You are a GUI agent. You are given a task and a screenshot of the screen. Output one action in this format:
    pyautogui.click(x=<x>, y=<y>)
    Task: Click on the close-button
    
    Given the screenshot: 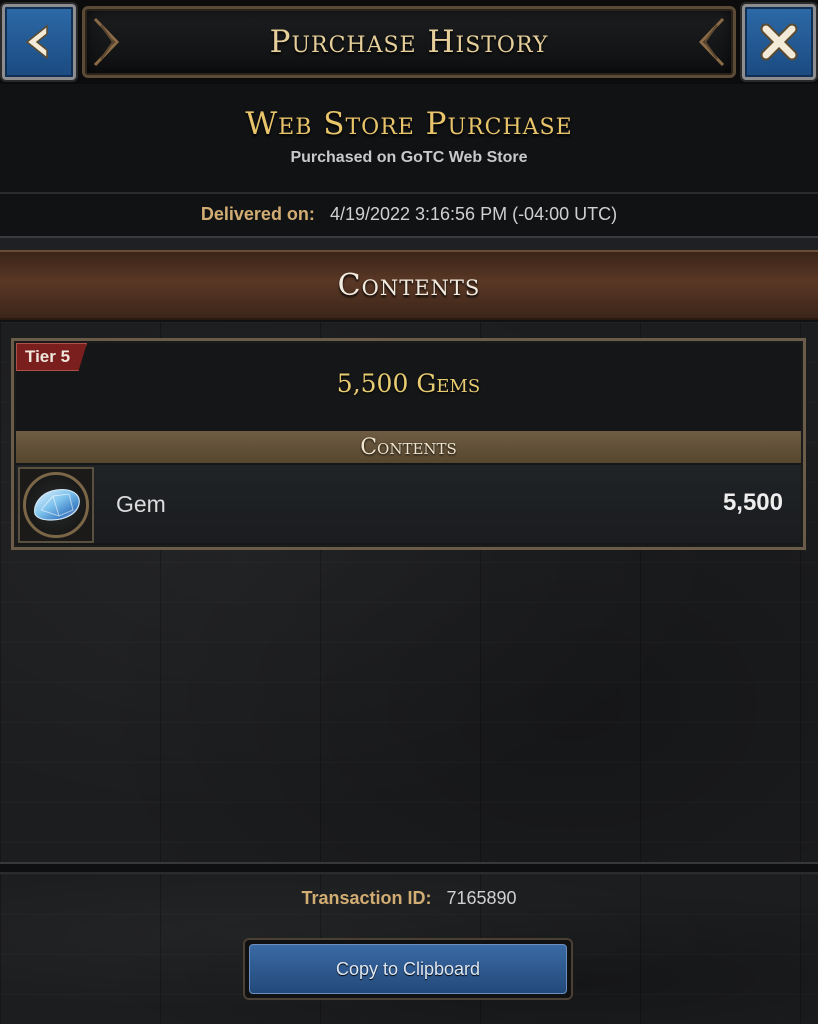 What is the action you would take?
    pyautogui.click(x=779, y=42)
    